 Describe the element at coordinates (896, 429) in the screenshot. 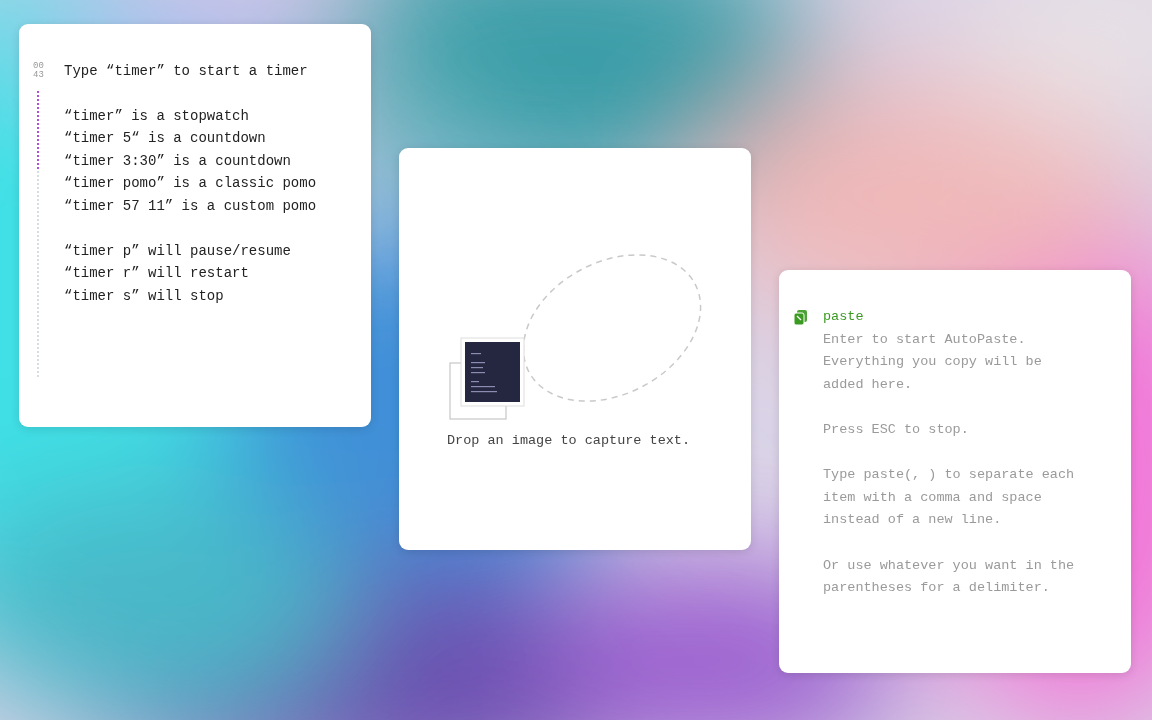

I see `help-paragraph: Press ESC to stop.` at that location.